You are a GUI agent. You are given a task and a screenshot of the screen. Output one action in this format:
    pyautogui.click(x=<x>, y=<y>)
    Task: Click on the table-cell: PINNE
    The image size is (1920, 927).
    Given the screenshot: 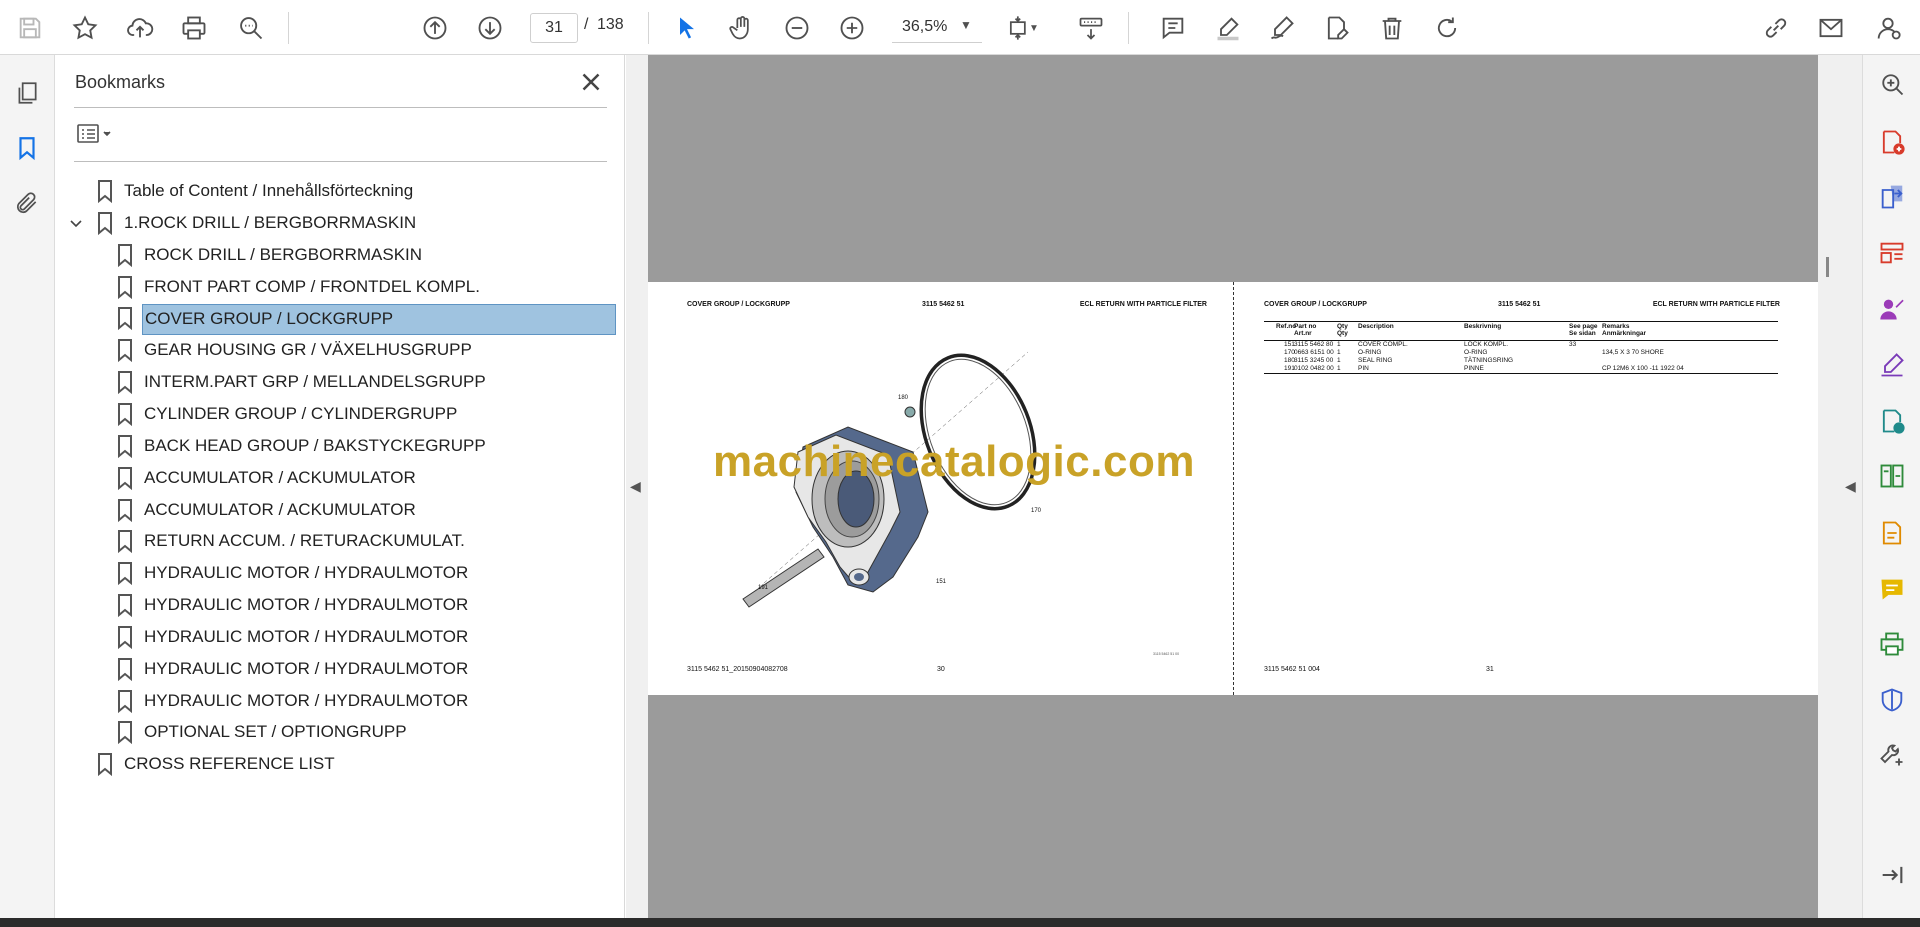 What is the action you would take?
    pyautogui.click(x=1474, y=368)
    